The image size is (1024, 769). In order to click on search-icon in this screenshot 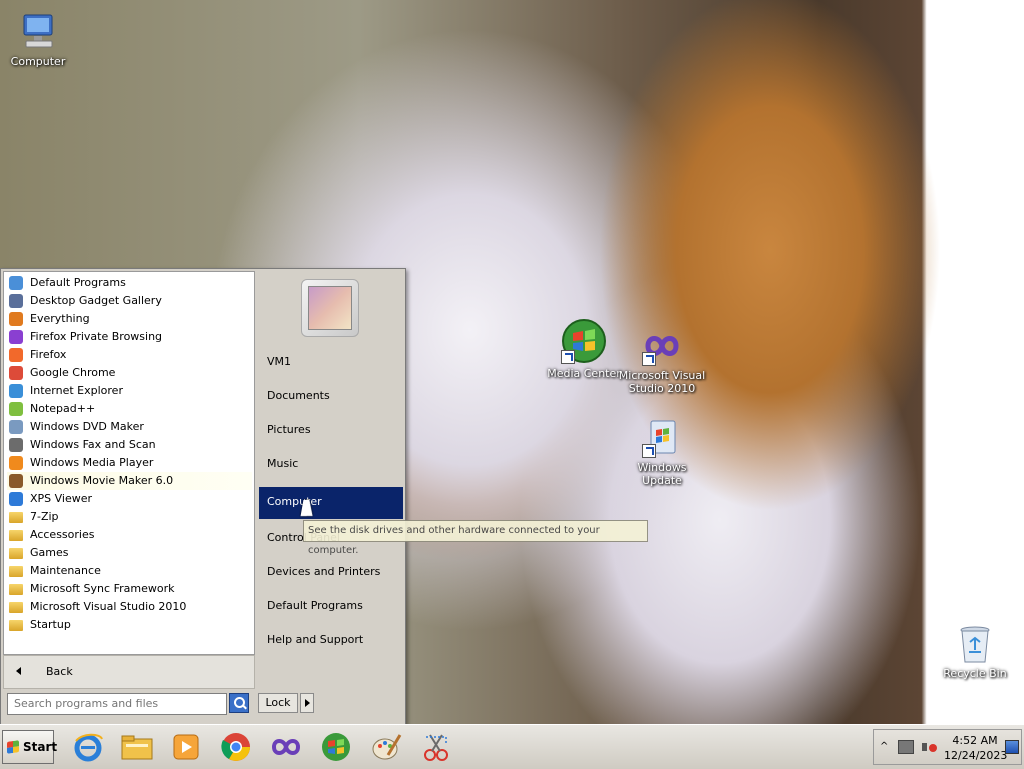, I will do `click(239, 703)`.